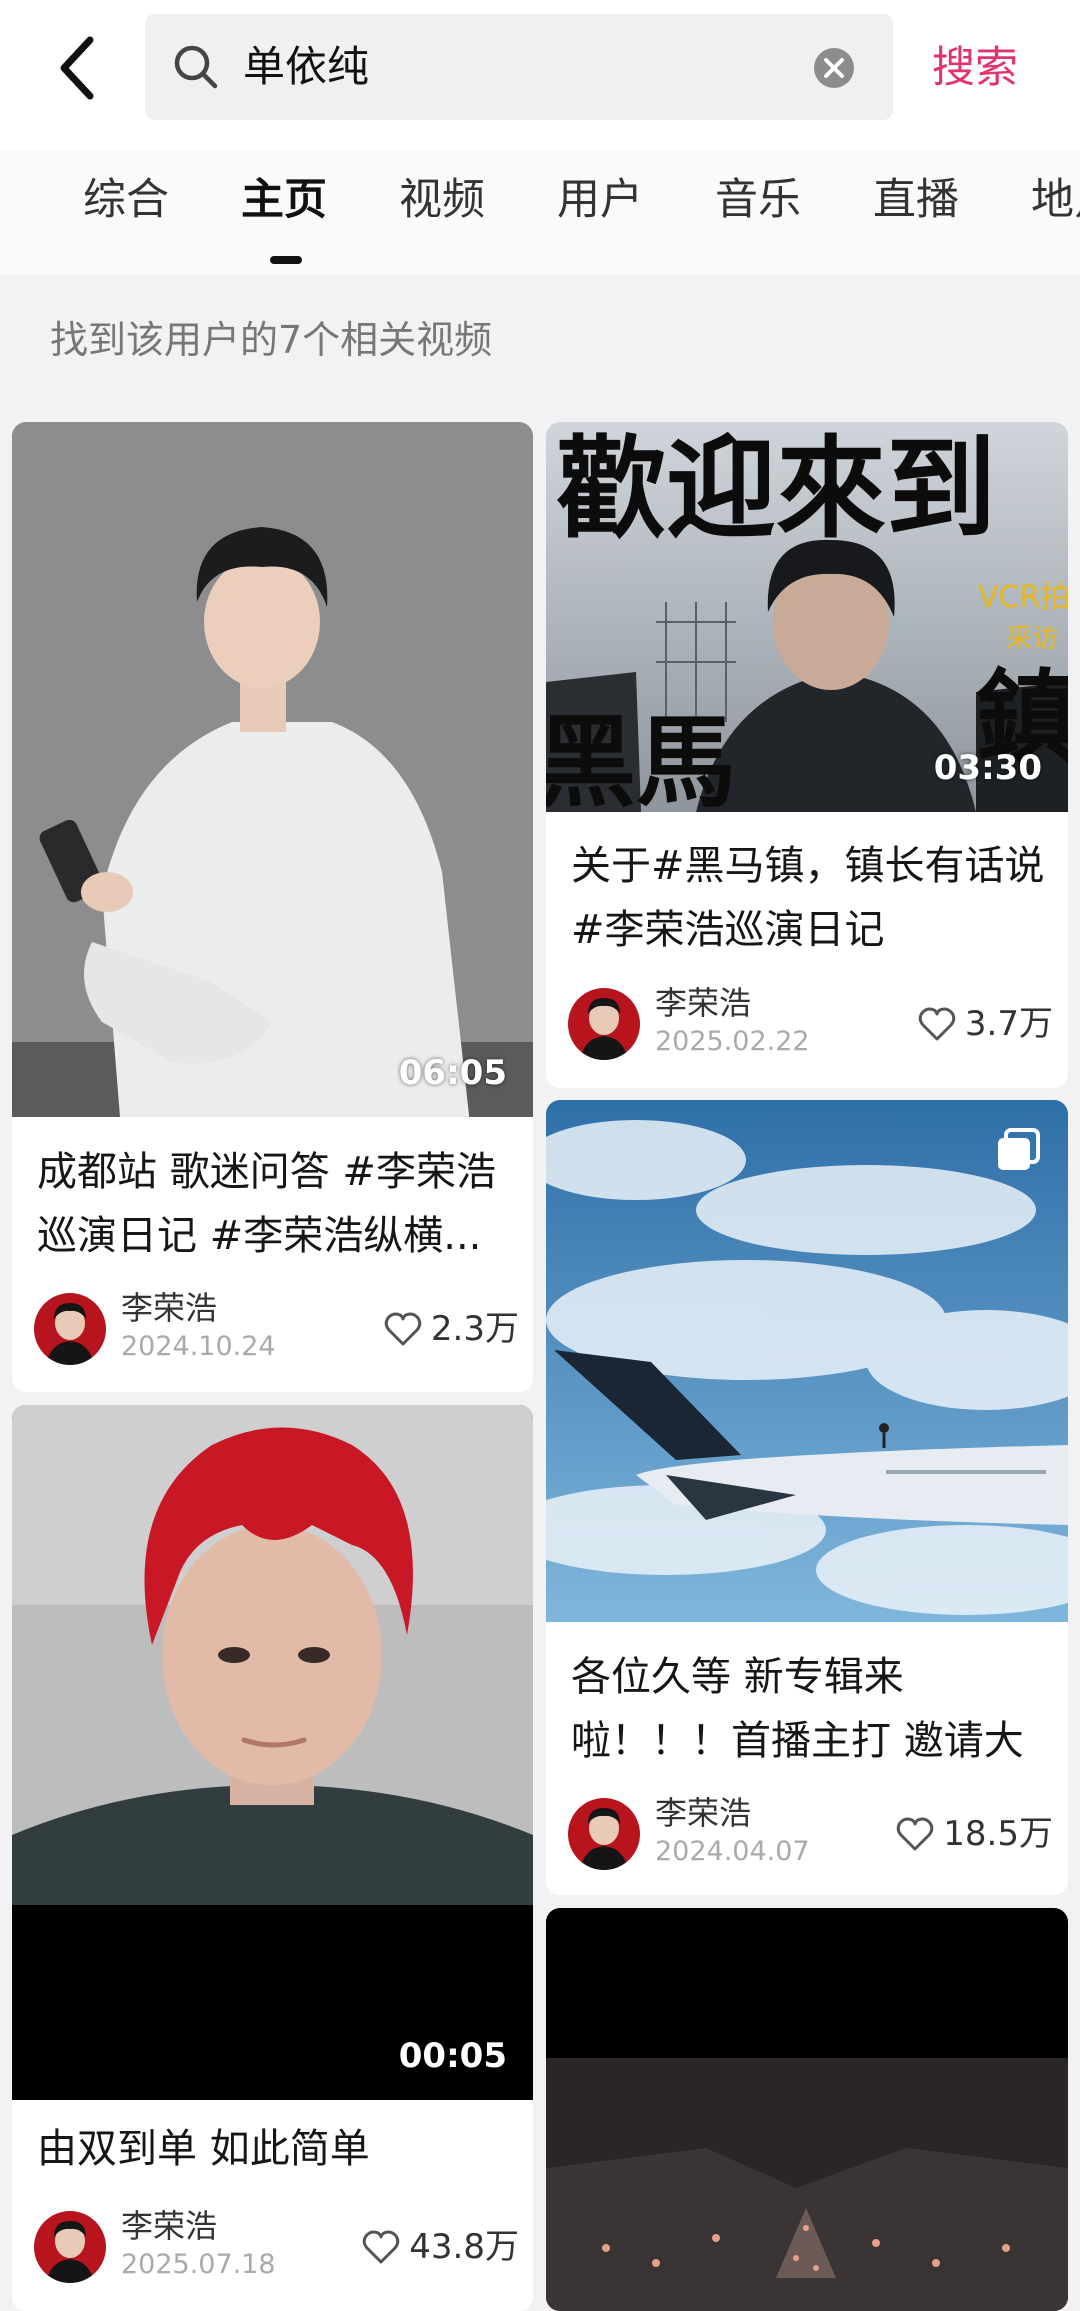 This screenshot has height=2311, width=1080. Describe the element at coordinates (807, 617) in the screenshot. I see `video-thumbnail: 歡迎來到 VCR拍 采访 黑馬 鎮 03:30` at that location.